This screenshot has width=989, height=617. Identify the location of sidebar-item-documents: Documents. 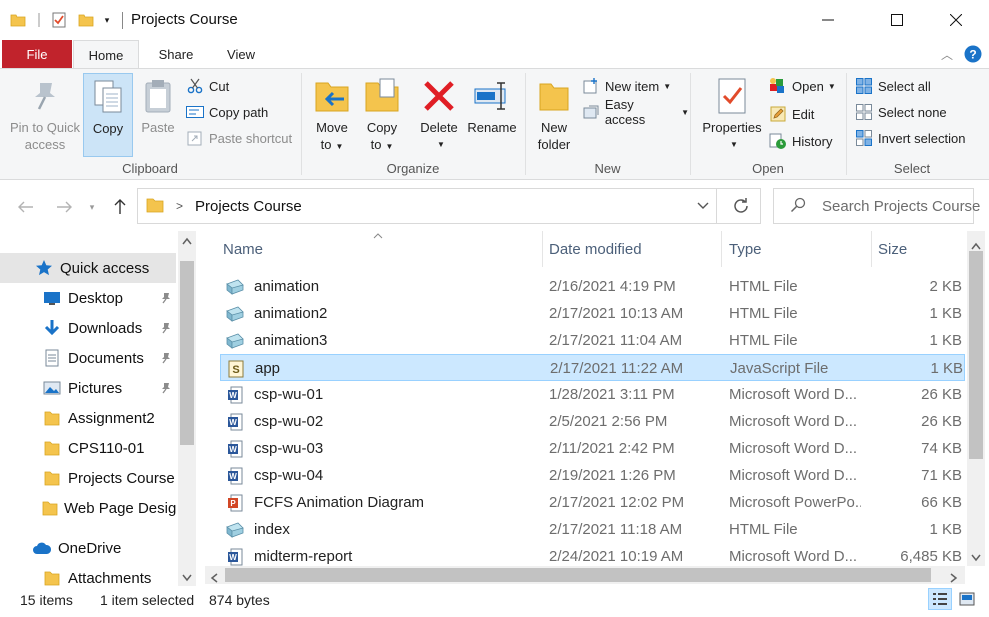
(88, 358).